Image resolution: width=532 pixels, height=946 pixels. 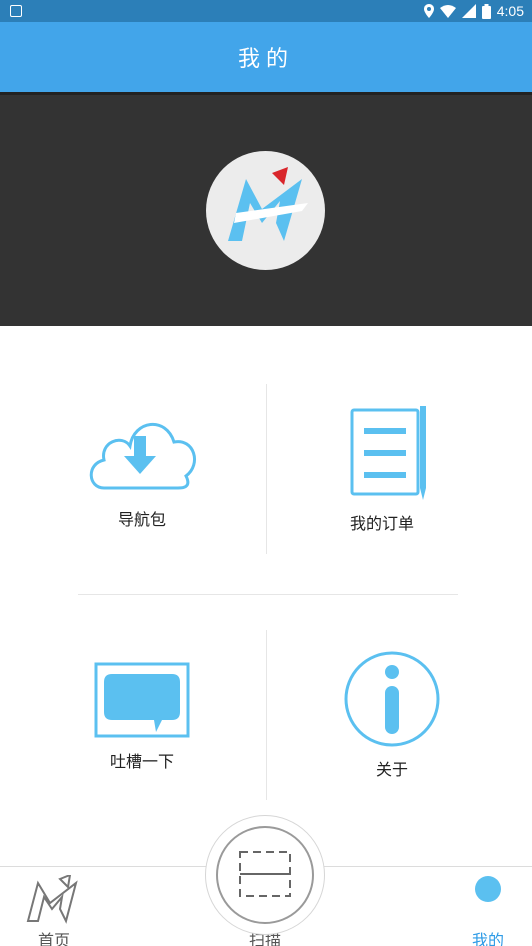 What do you see at coordinates (142, 700) in the screenshot?
I see `chat-bubble-icon` at bounding box center [142, 700].